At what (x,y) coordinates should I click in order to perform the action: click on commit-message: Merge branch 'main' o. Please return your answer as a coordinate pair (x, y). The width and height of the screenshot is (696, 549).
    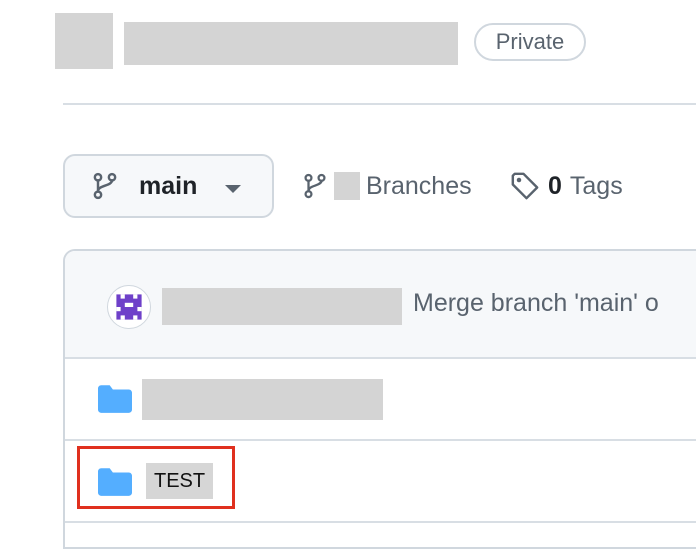
    Looking at the image, I should click on (536, 303).